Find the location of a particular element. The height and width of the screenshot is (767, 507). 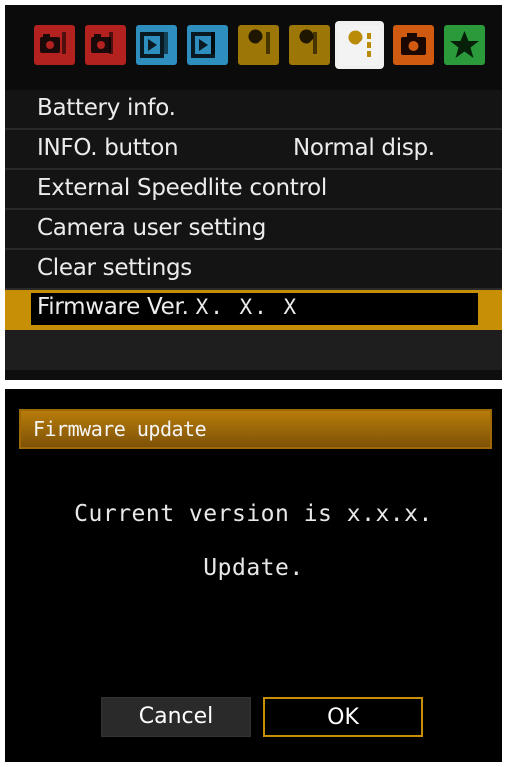

menu-item-label: Battery info. is located at coordinates (106, 108).